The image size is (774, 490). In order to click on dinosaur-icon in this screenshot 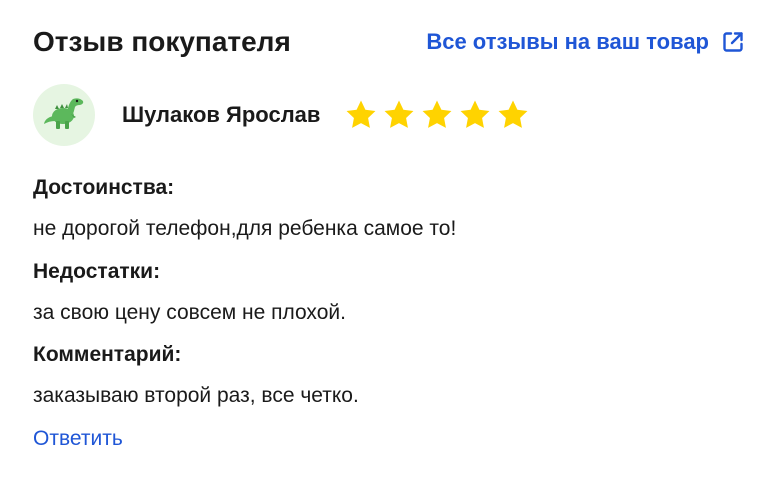, I will do `click(64, 115)`.